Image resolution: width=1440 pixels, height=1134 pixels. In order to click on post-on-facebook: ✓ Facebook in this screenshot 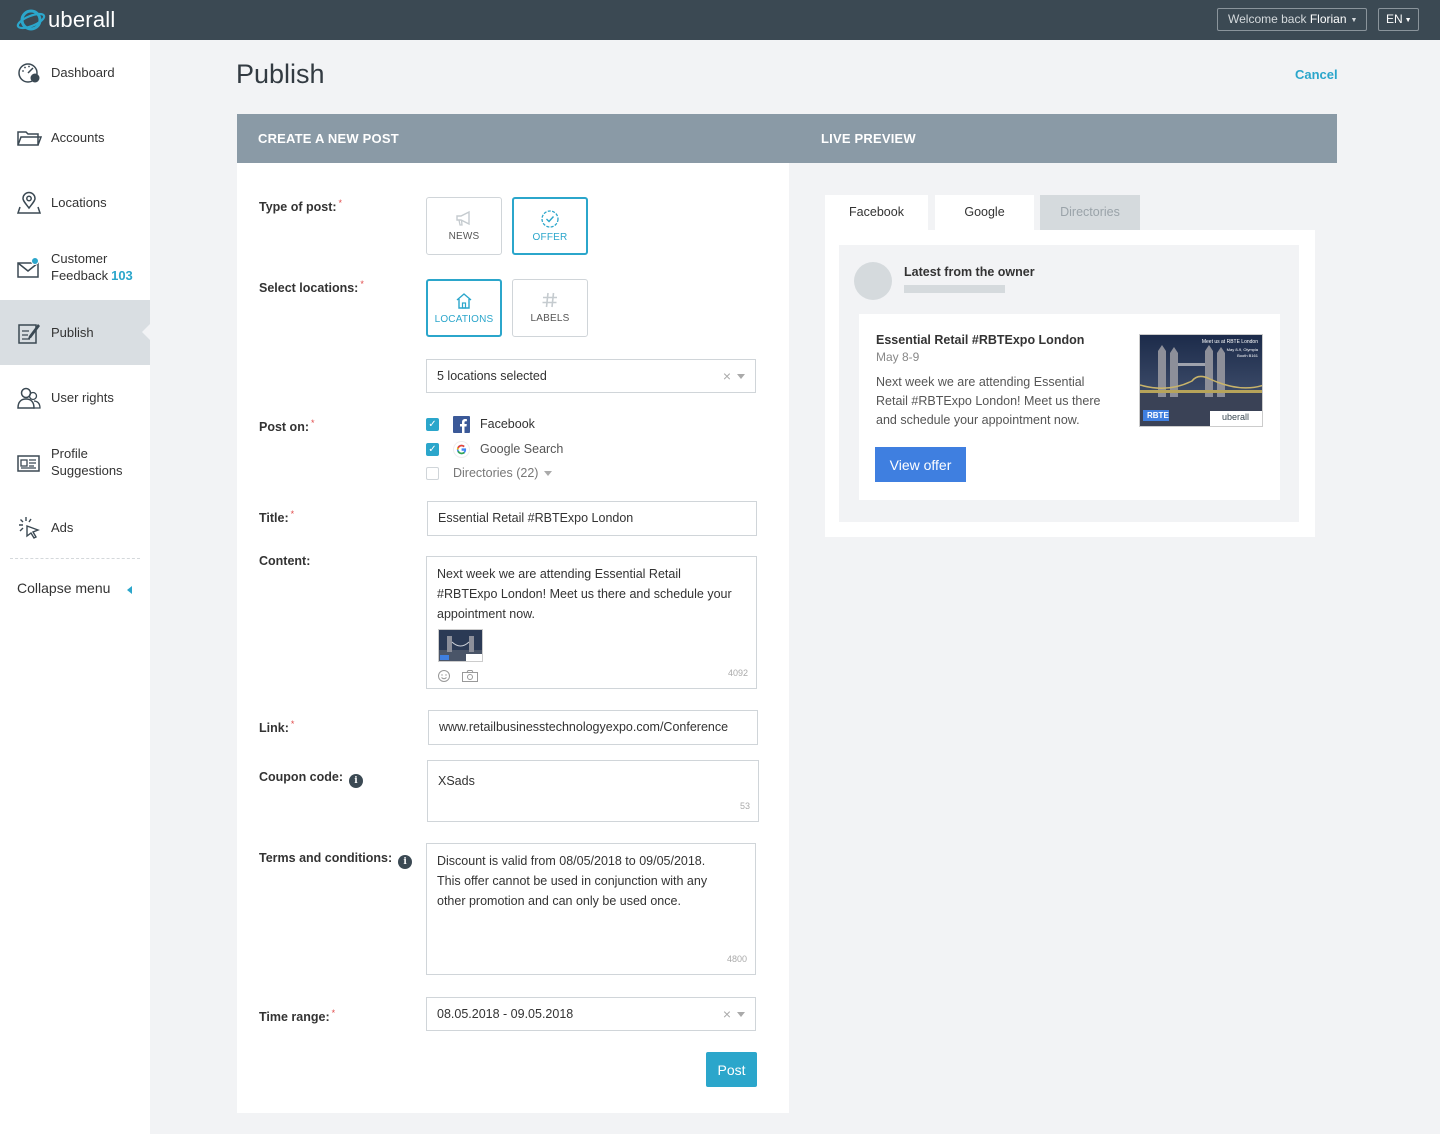, I will do `click(480, 424)`.